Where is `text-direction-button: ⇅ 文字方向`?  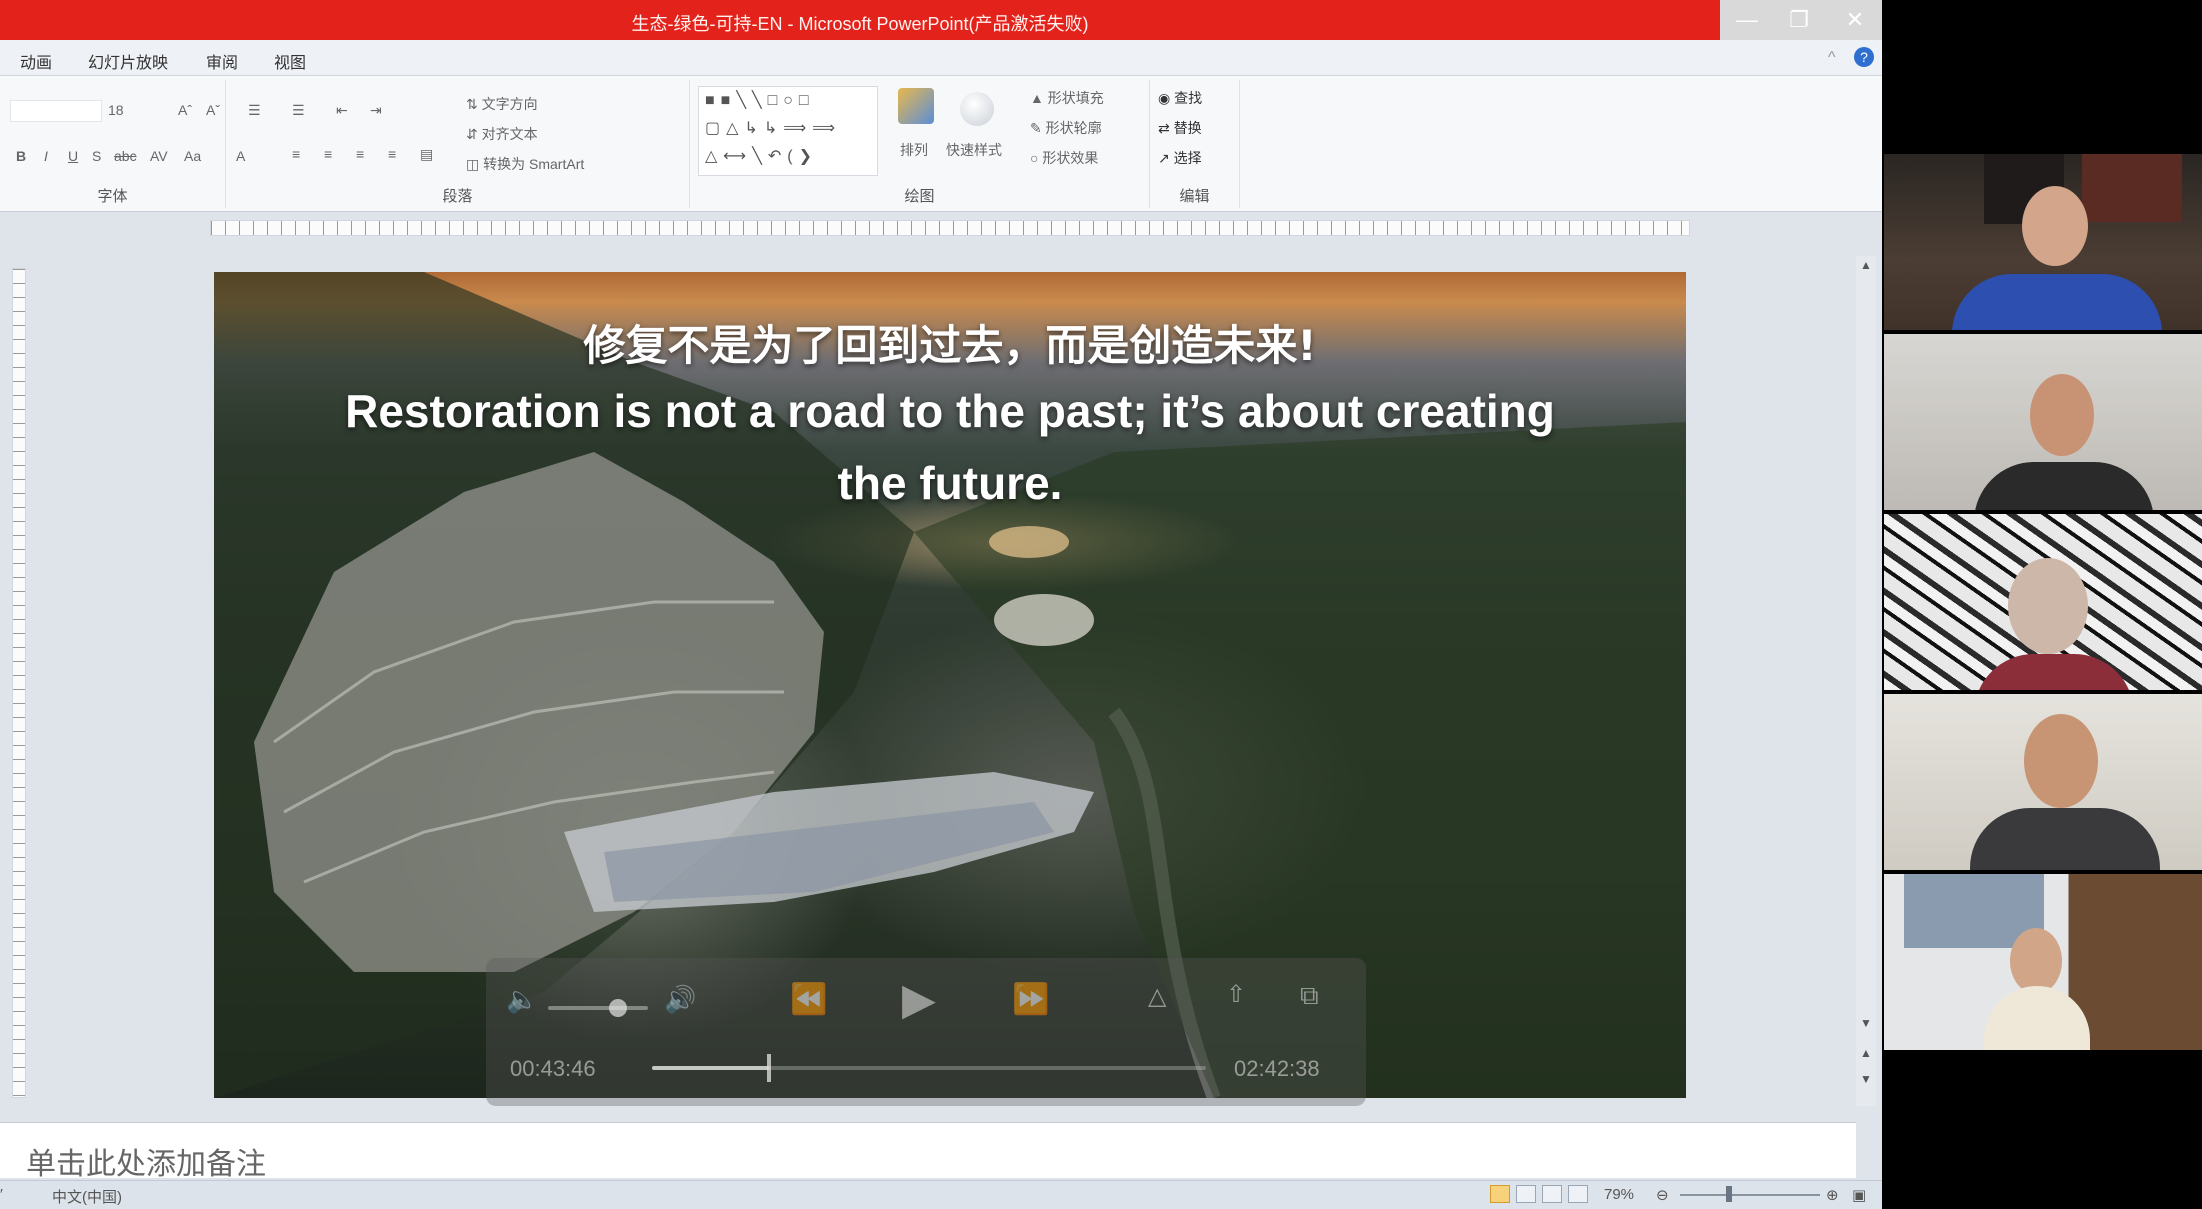 text-direction-button: ⇅ 文字方向 is located at coordinates (502, 104).